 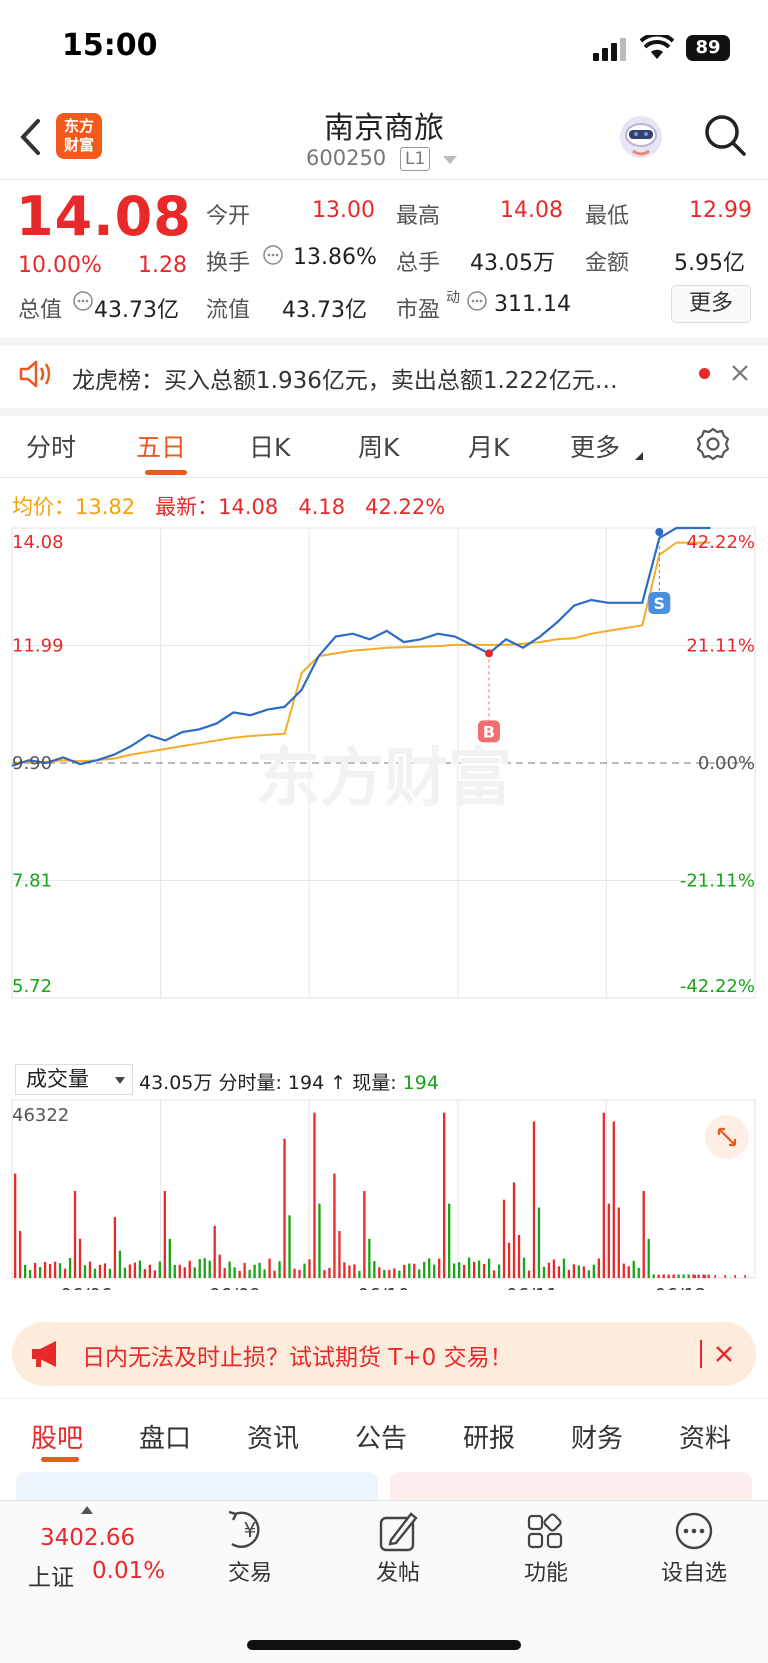 What do you see at coordinates (110, 45) in the screenshot?
I see `status-time: 15:00` at bounding box center [110, 45].